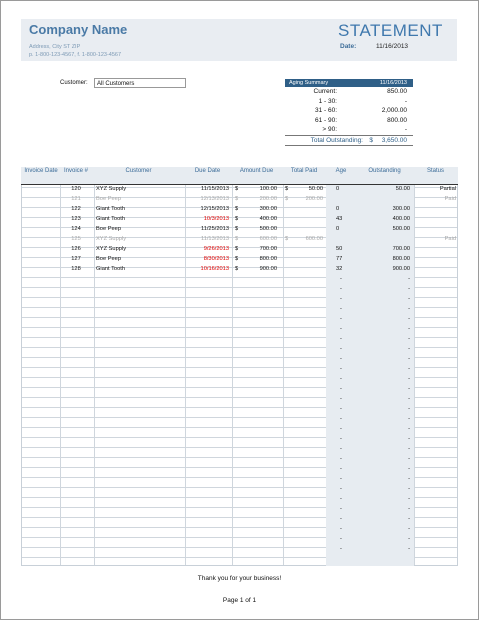  What do you see at coordinates (76, 239) in the screenshot?
I see `cell-invoice-number: 125` at bounding box center [76, 239].